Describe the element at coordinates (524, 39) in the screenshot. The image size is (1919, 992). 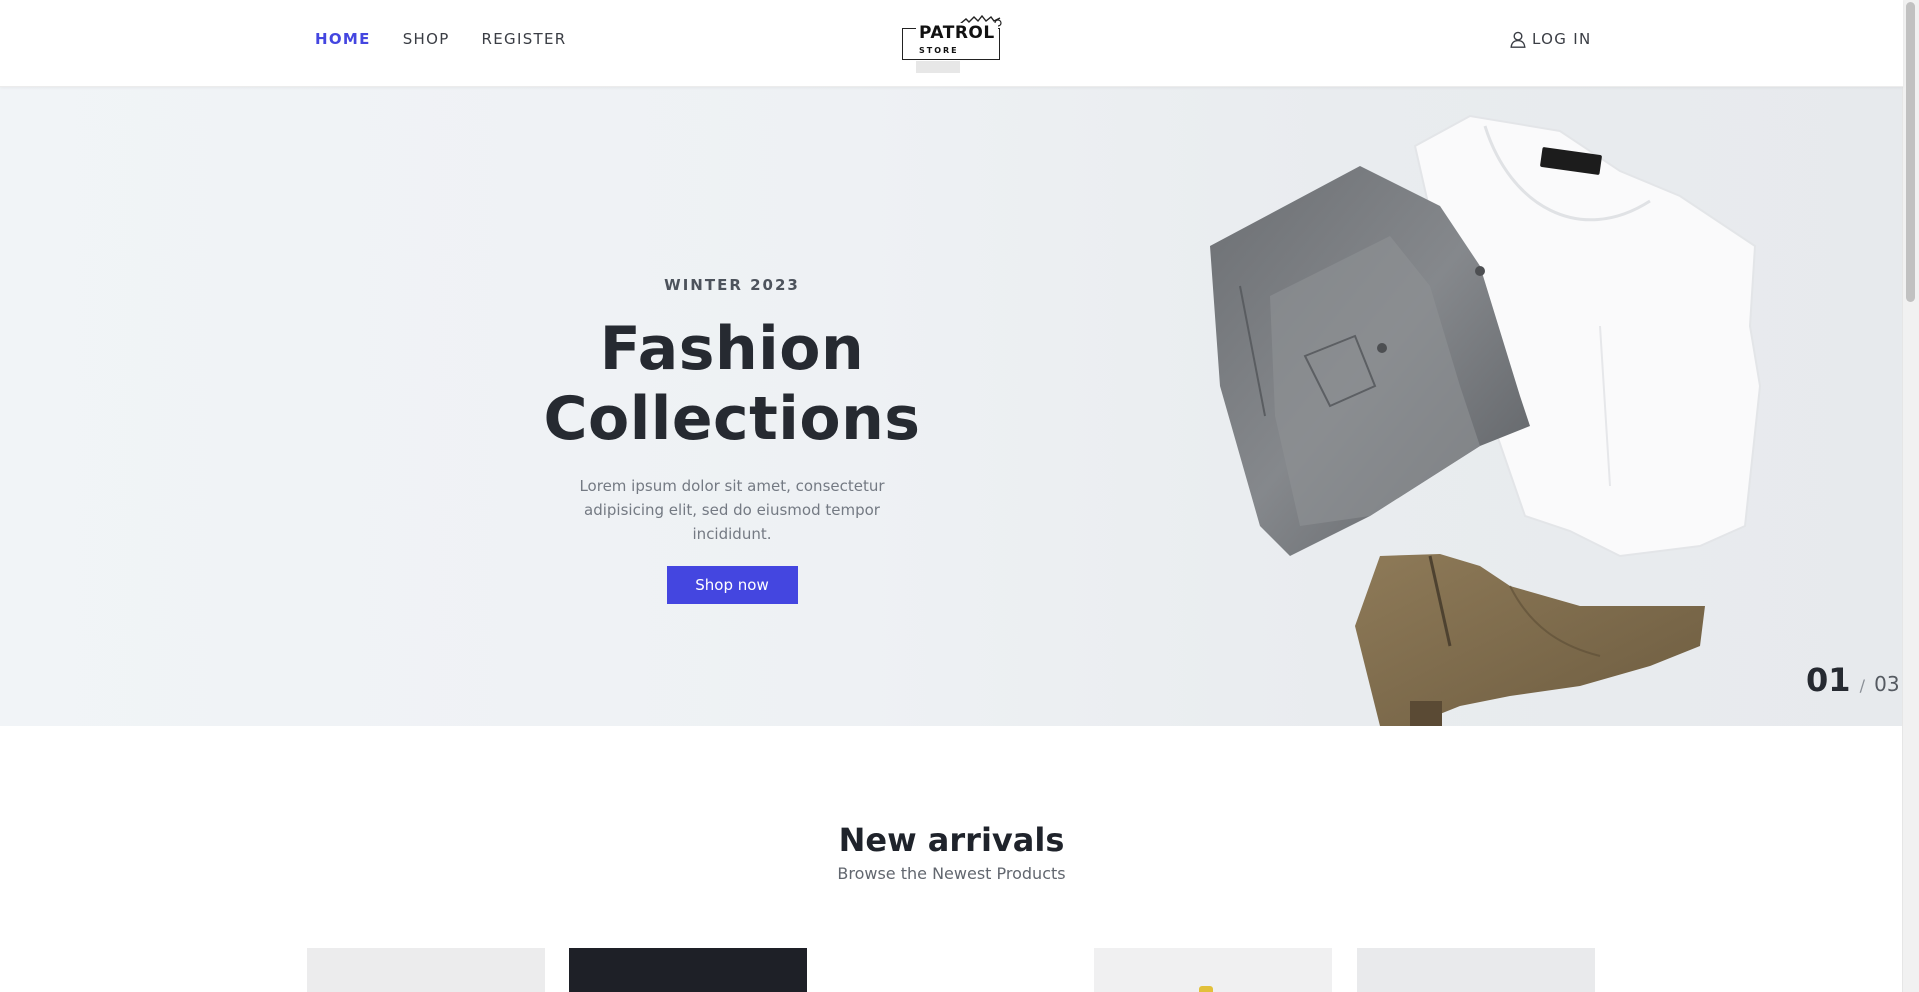
I see `nav-register: REGISTER` at that location.